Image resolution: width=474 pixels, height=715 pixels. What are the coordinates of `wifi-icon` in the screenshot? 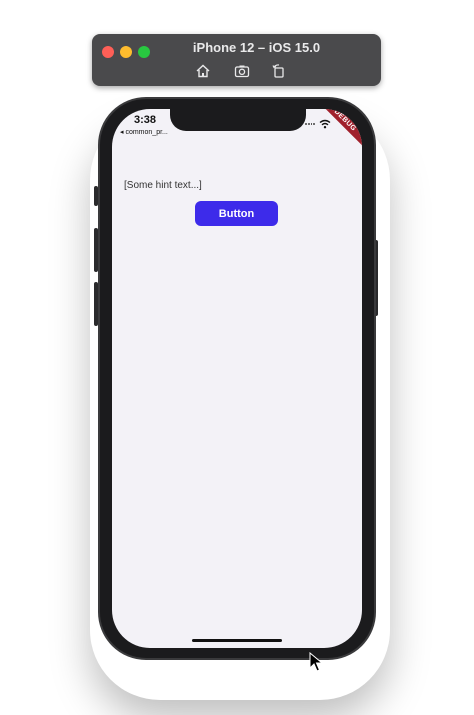 It's located at (325, 124).